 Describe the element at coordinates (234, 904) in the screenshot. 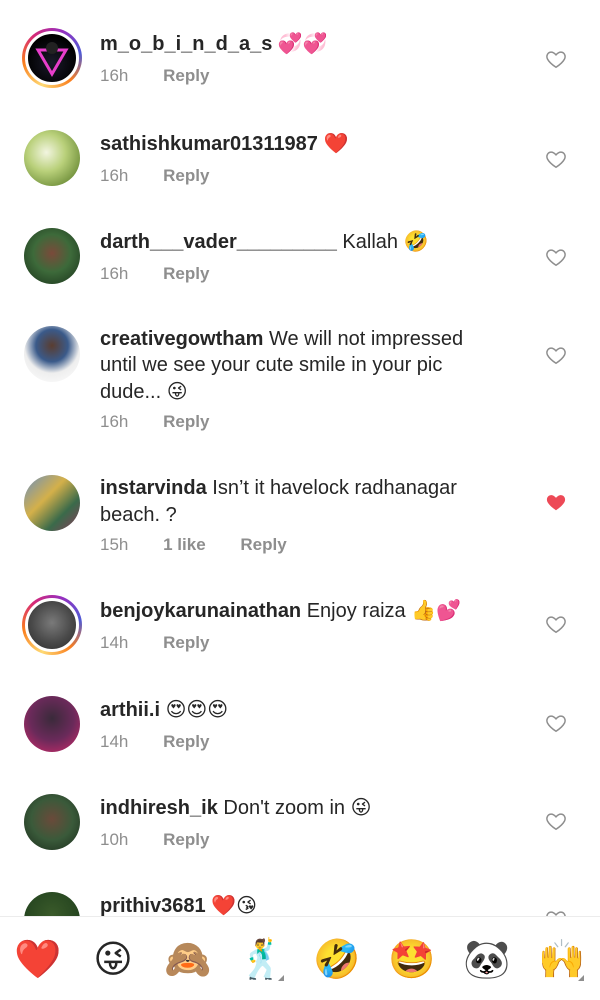

I see `comment-emoji: ❤️😘` at that location.